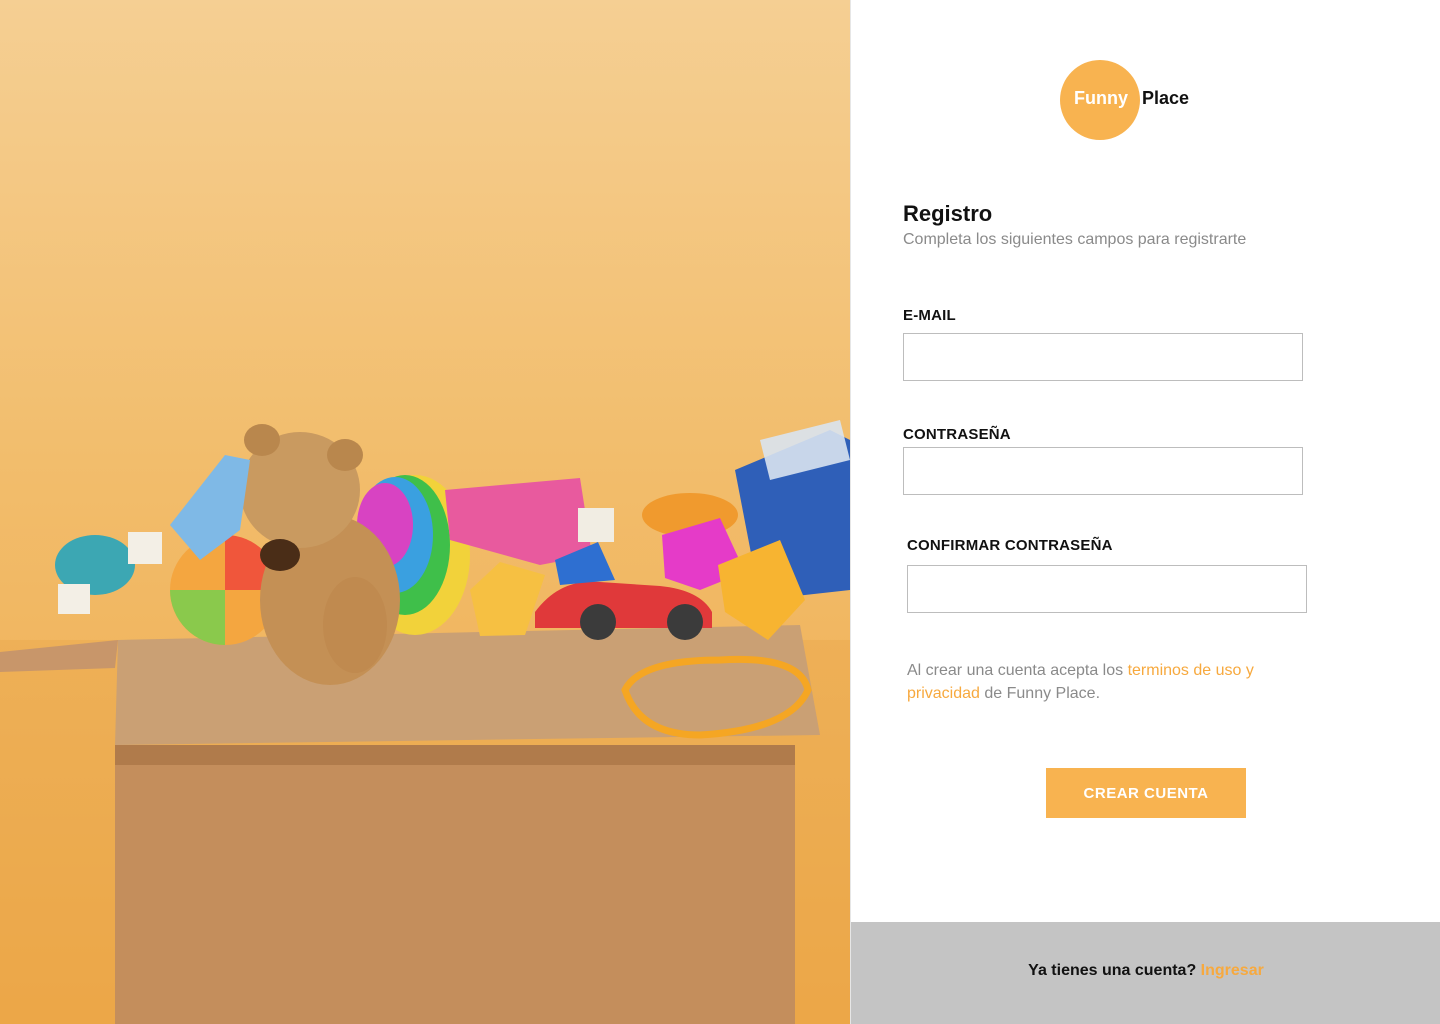  What do you see at coordinates (1040, 693) in the screenshot?
I see `terms-suffix: de Funny Place.` at bounding box center [1040, 693].